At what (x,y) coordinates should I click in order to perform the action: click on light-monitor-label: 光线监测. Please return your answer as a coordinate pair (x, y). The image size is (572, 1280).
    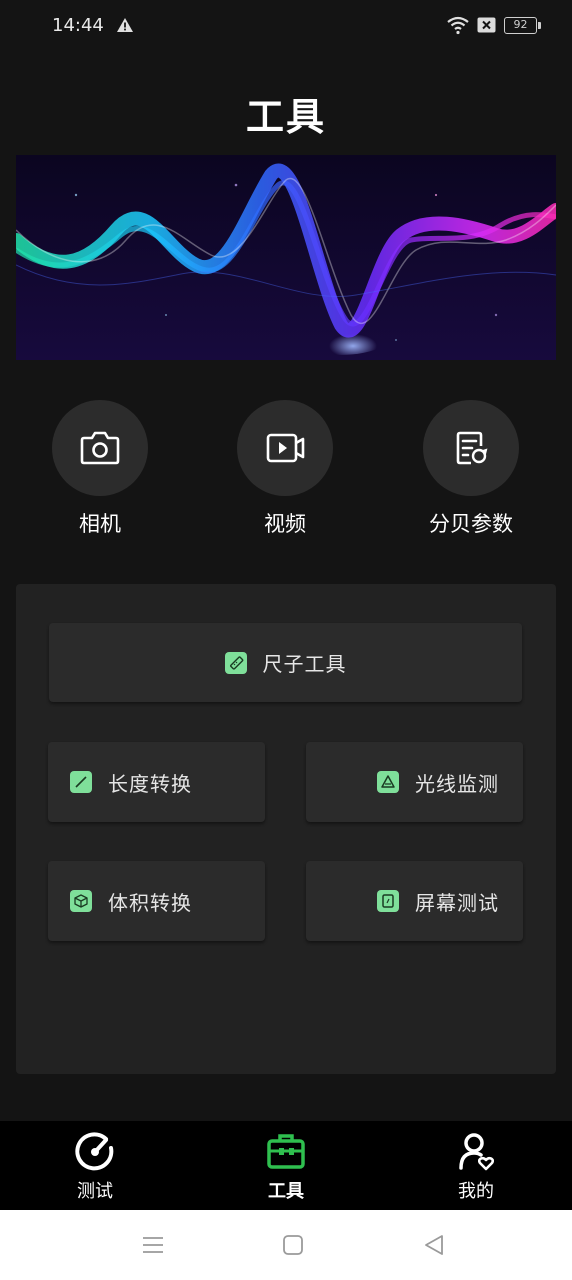
    Looking at the image, I should click on (457, 783).